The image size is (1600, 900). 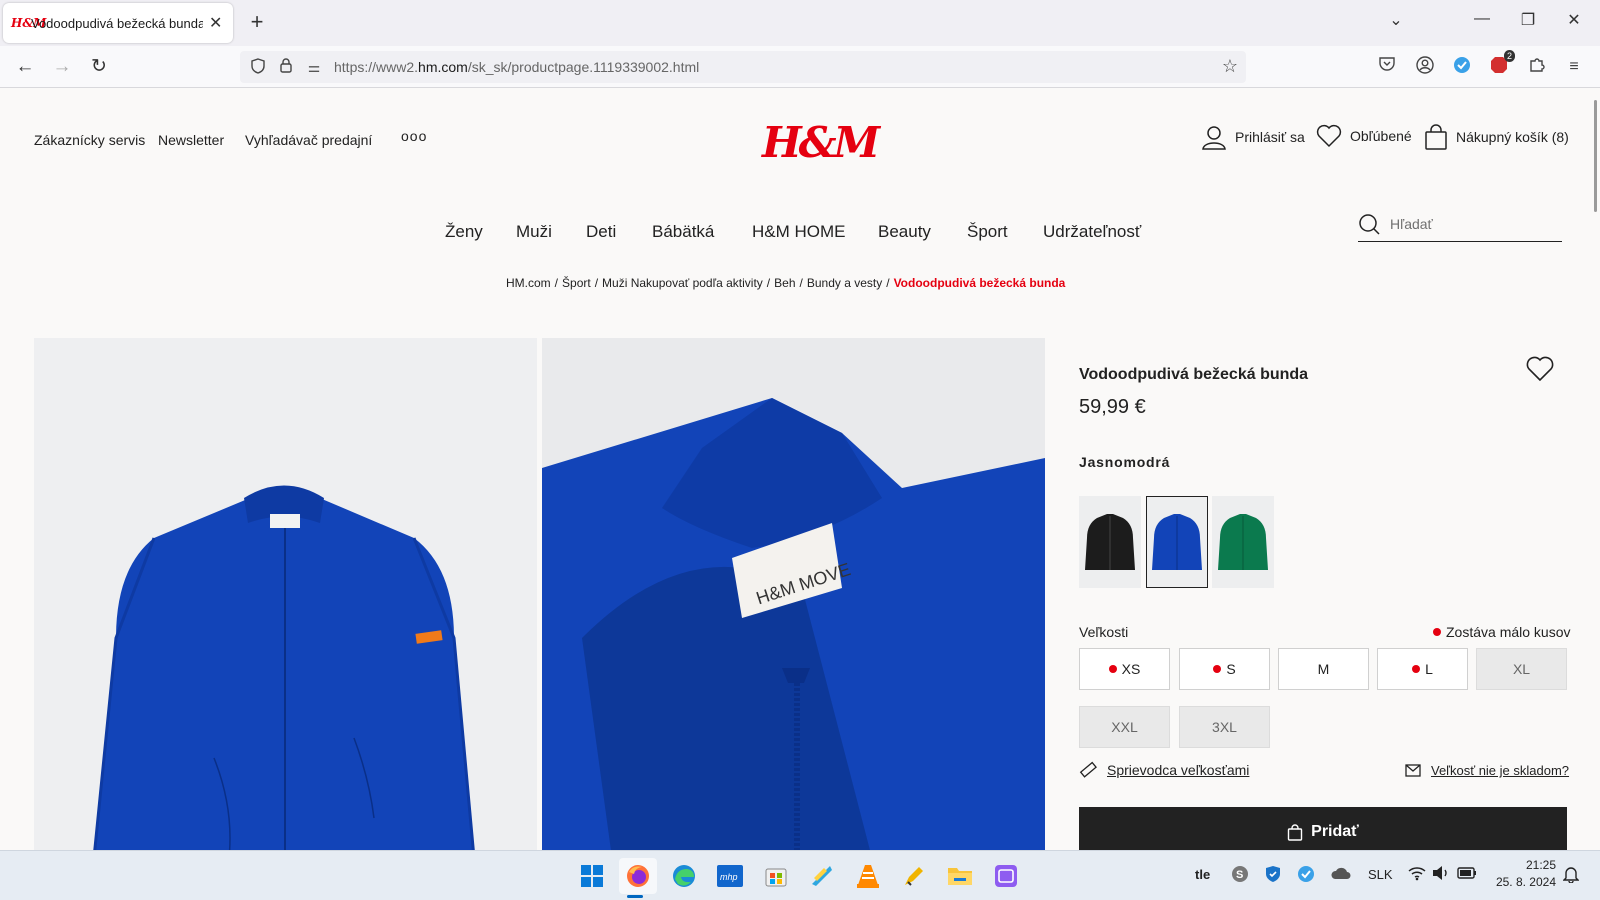 I want to click on add-to-favorites-icon, so click(x=1540, y=371).